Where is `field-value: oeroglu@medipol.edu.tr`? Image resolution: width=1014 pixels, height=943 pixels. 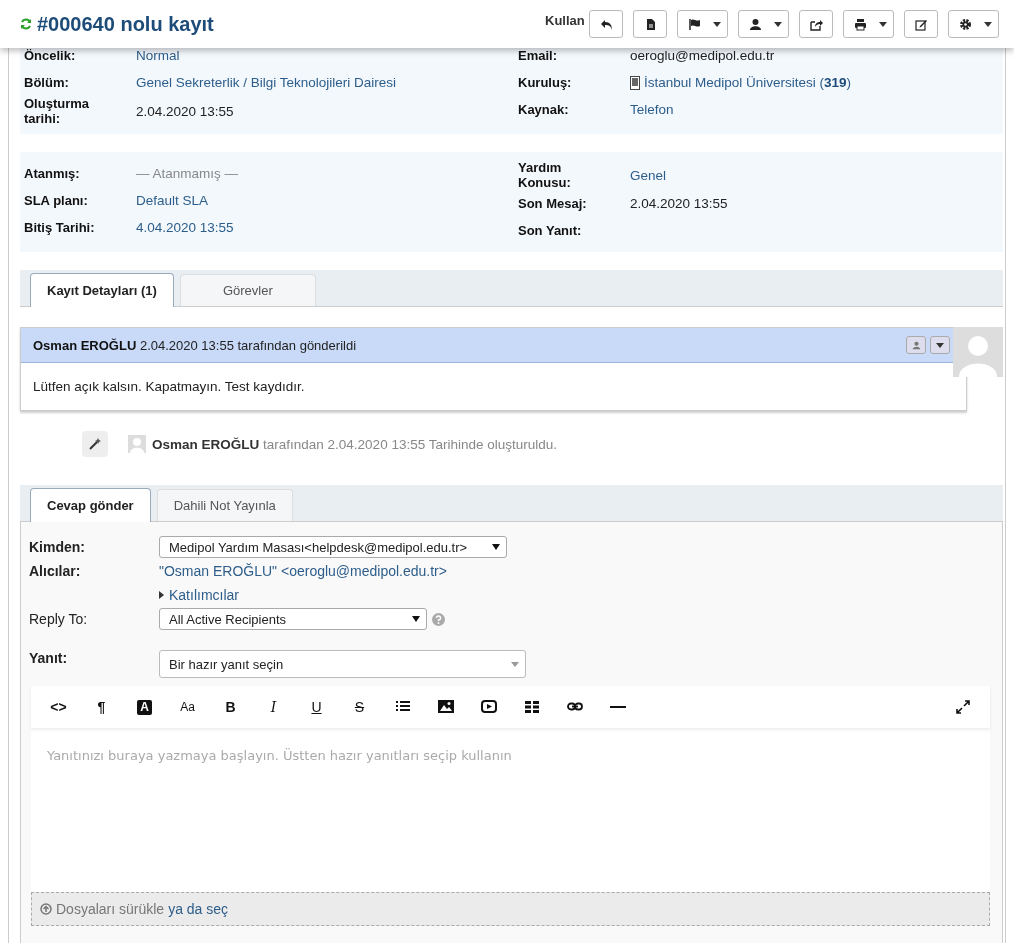 field-value: oeroglu@medipol.edu.tr is located at coordinates (702, 55).